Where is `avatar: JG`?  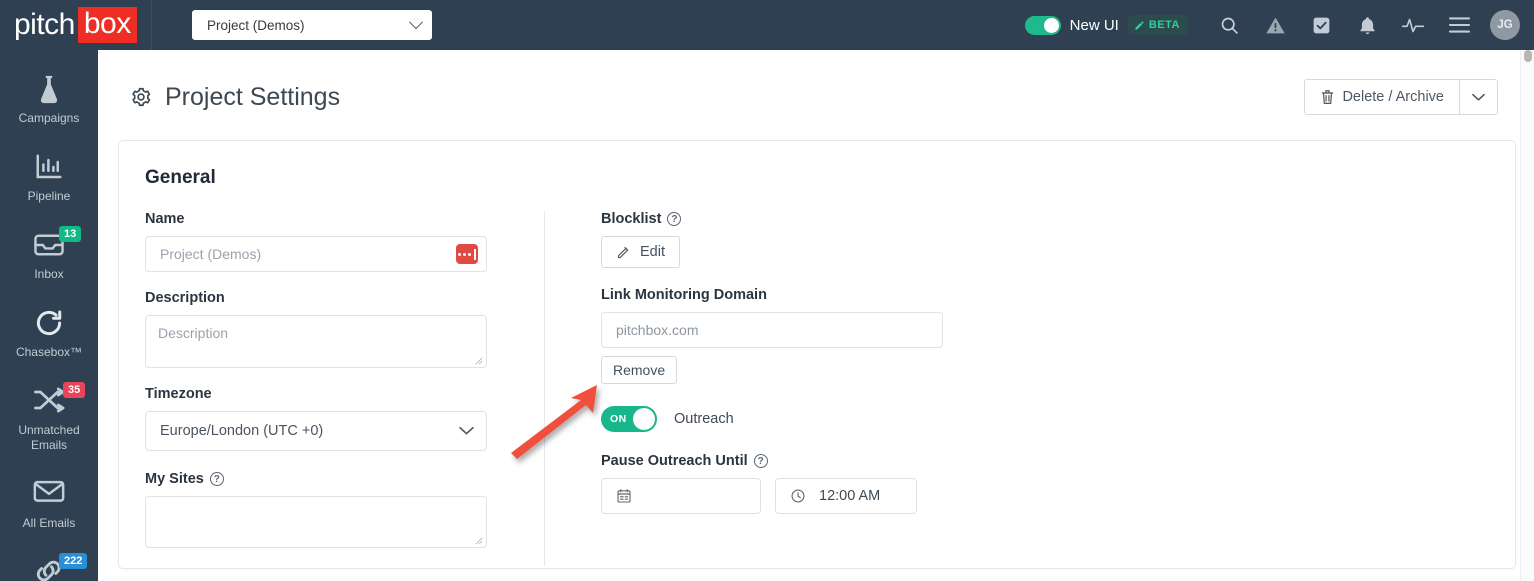
avatar: JG is located at coordinates (1505, 25).